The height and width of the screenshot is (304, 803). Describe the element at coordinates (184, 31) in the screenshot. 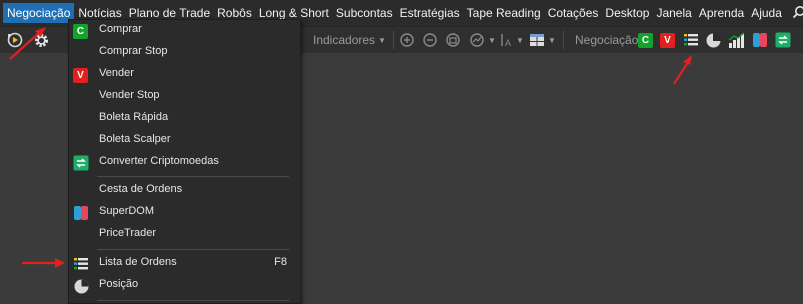

I see `menu-option-comprar: C Comprar` at that location.